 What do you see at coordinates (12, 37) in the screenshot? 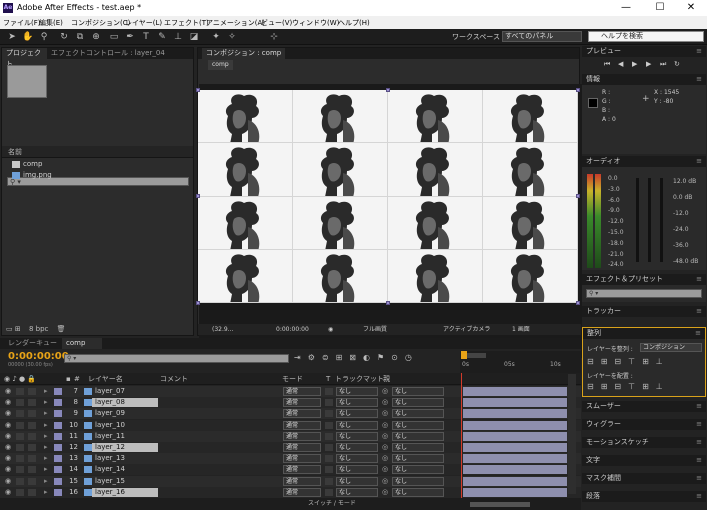
I see `selection-tool-icon: ➤` at bounding box center [12, 37].